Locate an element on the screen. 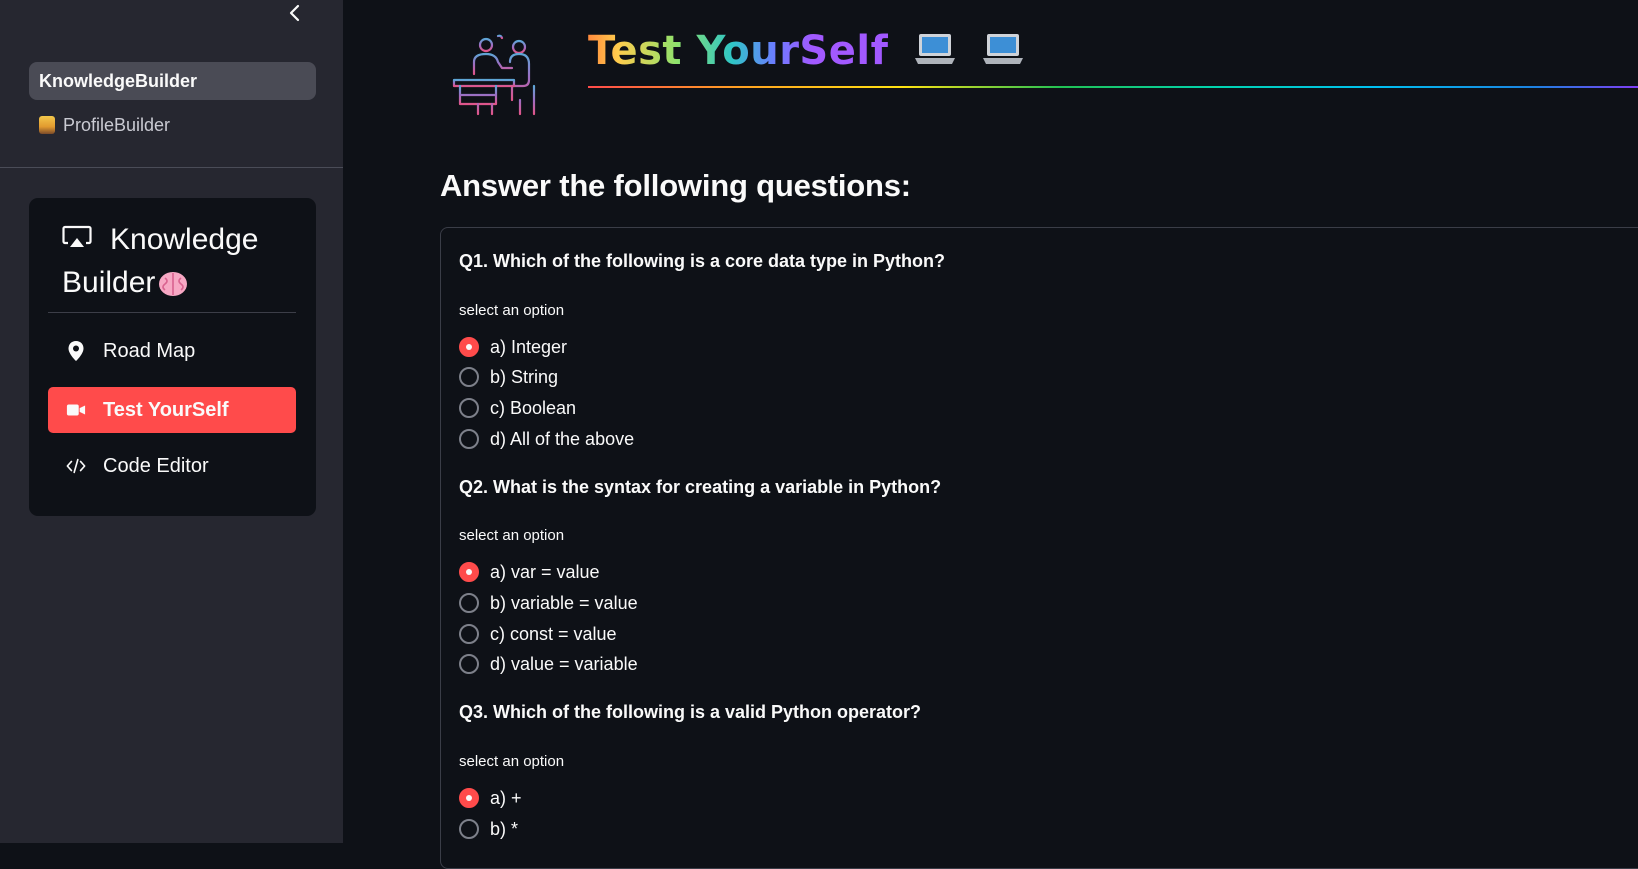  option-label: c) Boolean is located at coordinates (533, 407).